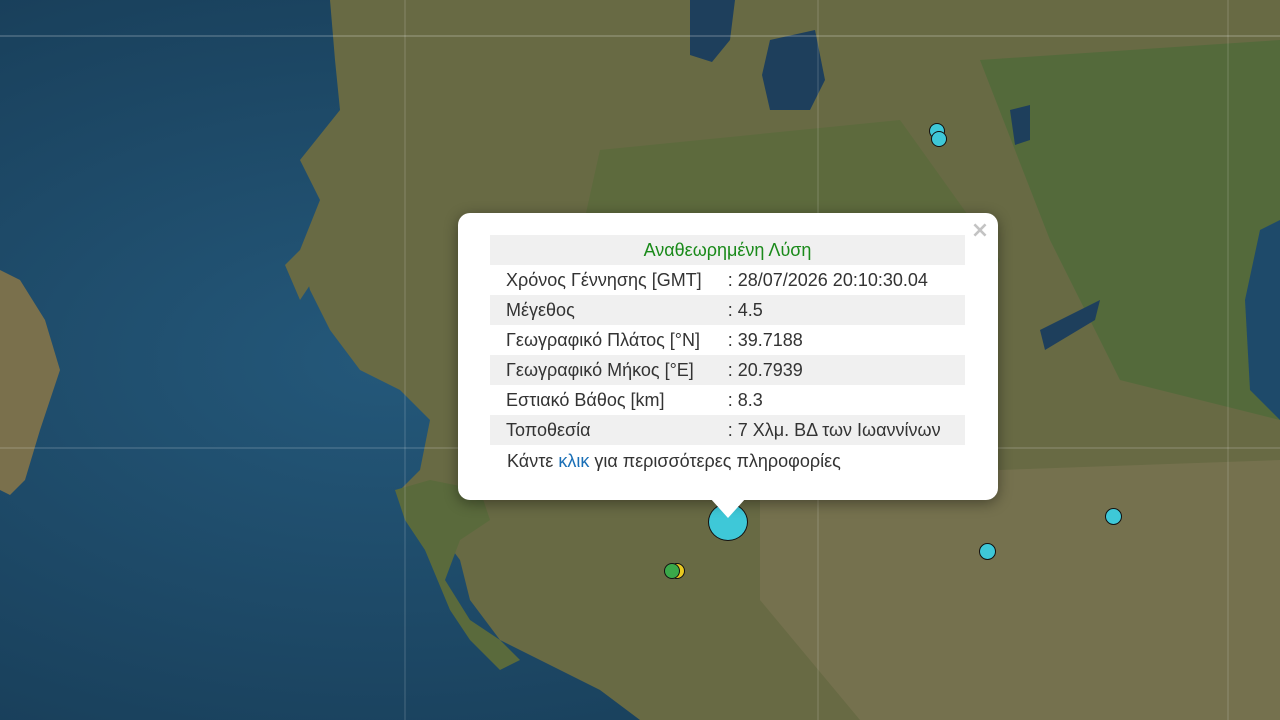 Image resolution: width=1280 pixels, height=720 pixels. I want to click on row-depth: Εστιακό Βάθος [km] : 8.3, so click(727, 400).